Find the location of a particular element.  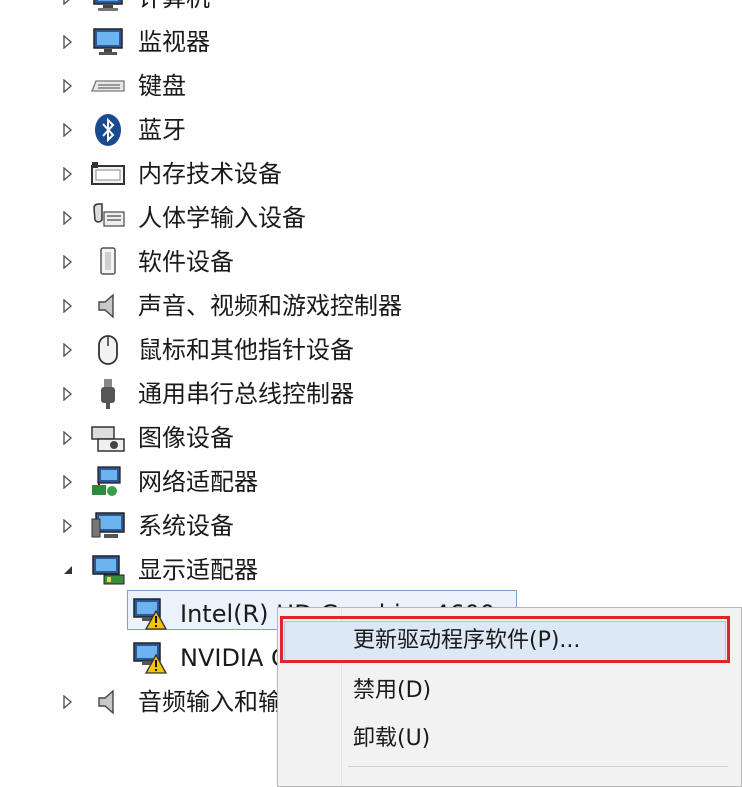

tree-item-label: 显示适配器 is located at coordinates (198, 570).